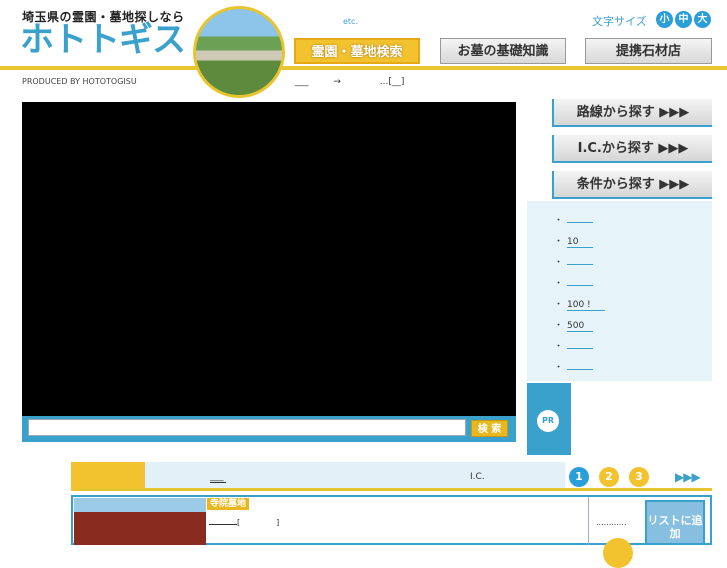 The image size is (727, 568). I want to click on nav-partner-stonemasons: 提携石材店, so click(648, 51).